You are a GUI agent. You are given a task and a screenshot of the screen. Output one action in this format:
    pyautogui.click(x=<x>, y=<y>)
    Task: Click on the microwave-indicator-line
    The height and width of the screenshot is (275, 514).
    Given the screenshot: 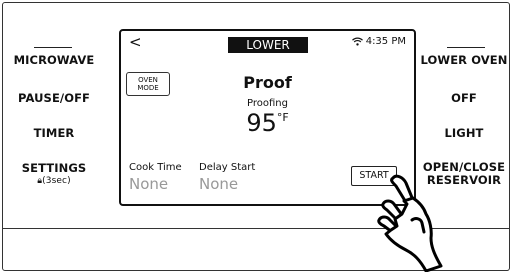 What is the action you would take?
    pyautogui.click(x=53, y=47)
    